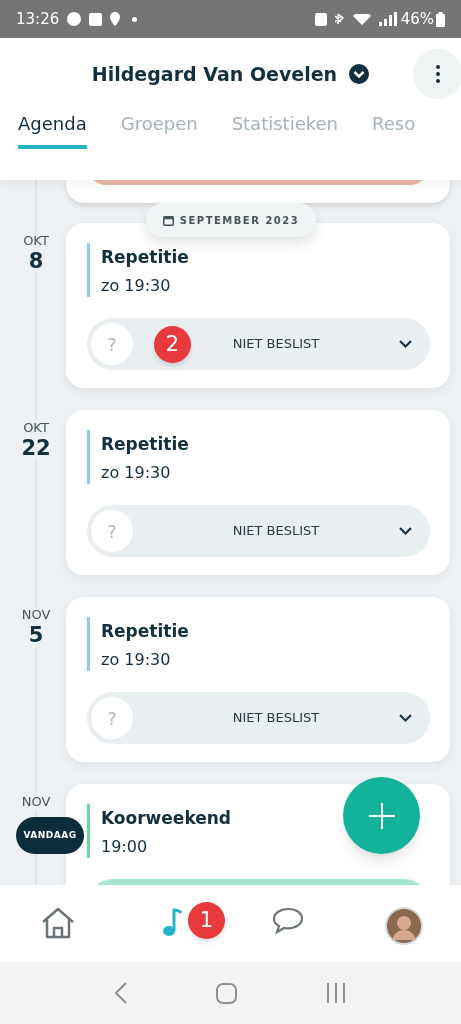 The width and height of the screenshot is (461, 1024). What do you see at coordinates (36, 448) in the screenshot?
I see `event-day: 22` at bounding box center [36, 448].